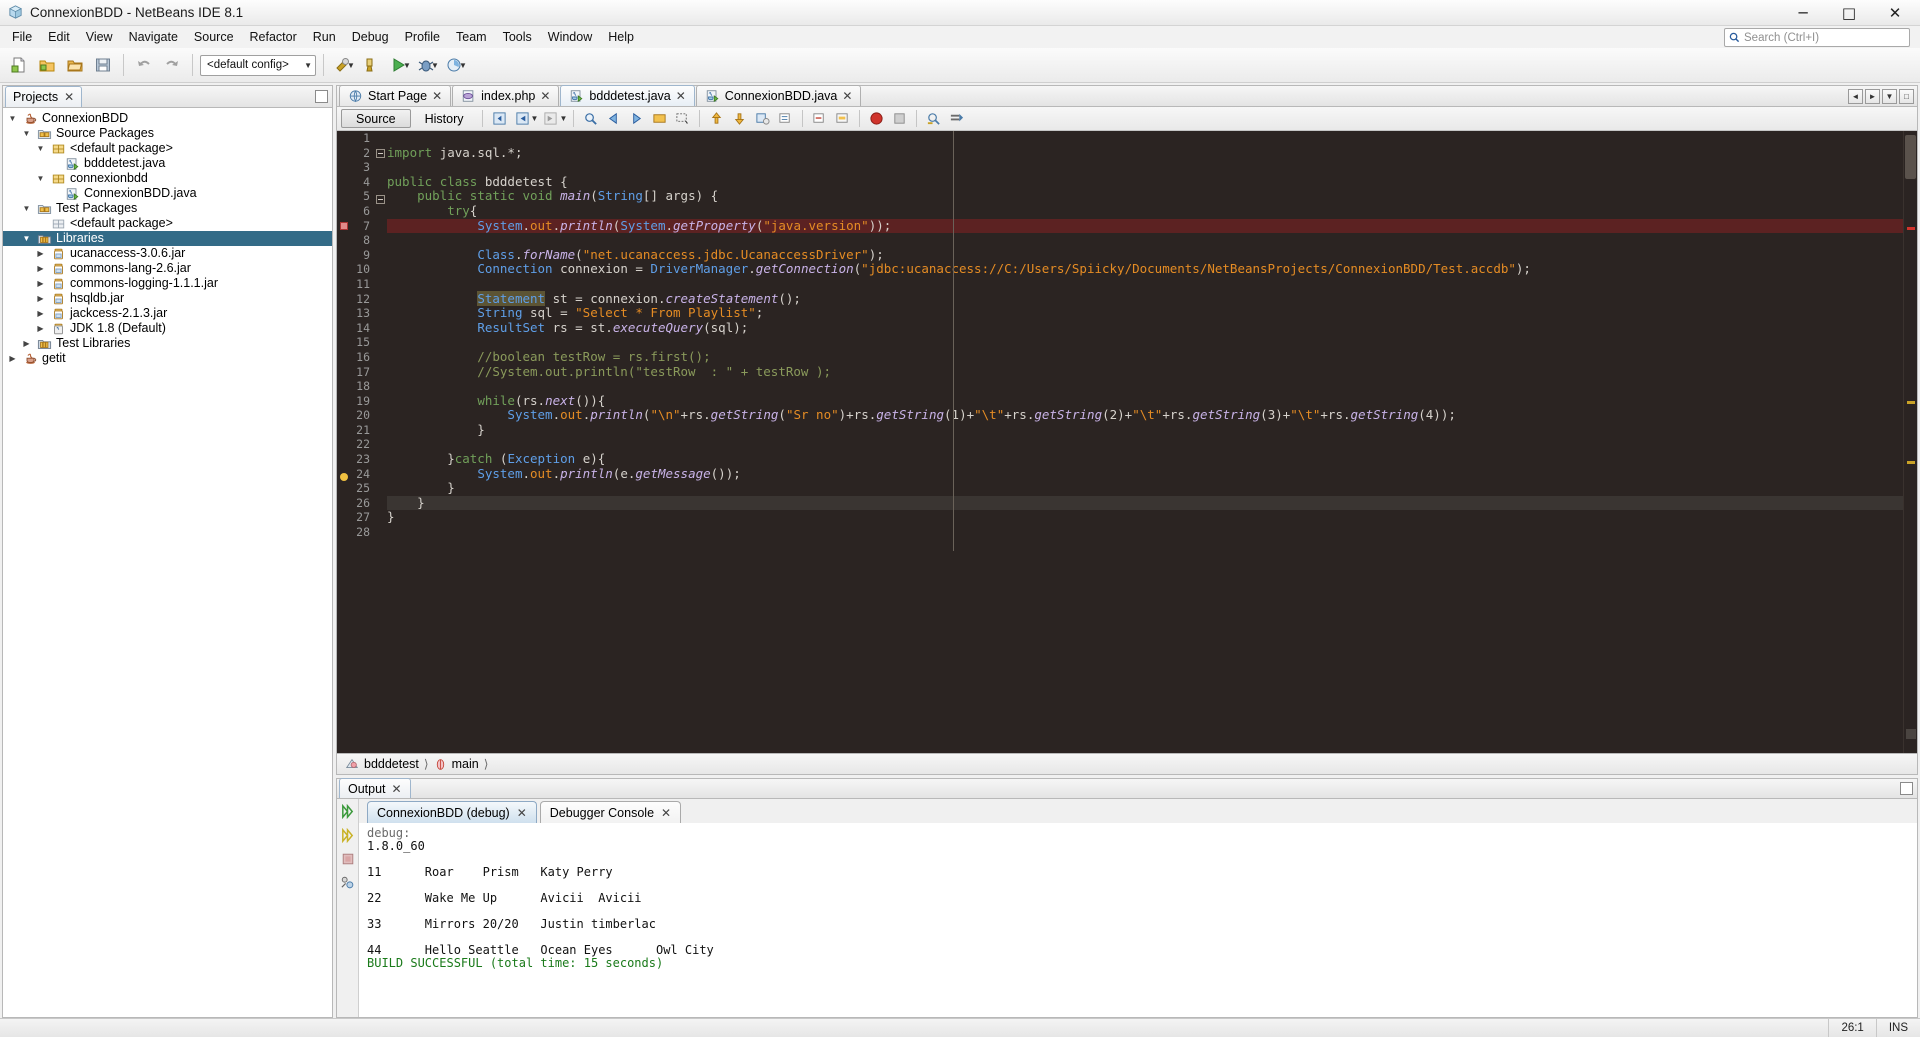 The image size is (1920, 1037). What do you see at coordinates (167, 253) in the screenshot?
I see `tree-item-ucanaccess-3-0-6-jar: ▶ ucanaccess-3.0.6.jar` at bounding box center [167, 253].